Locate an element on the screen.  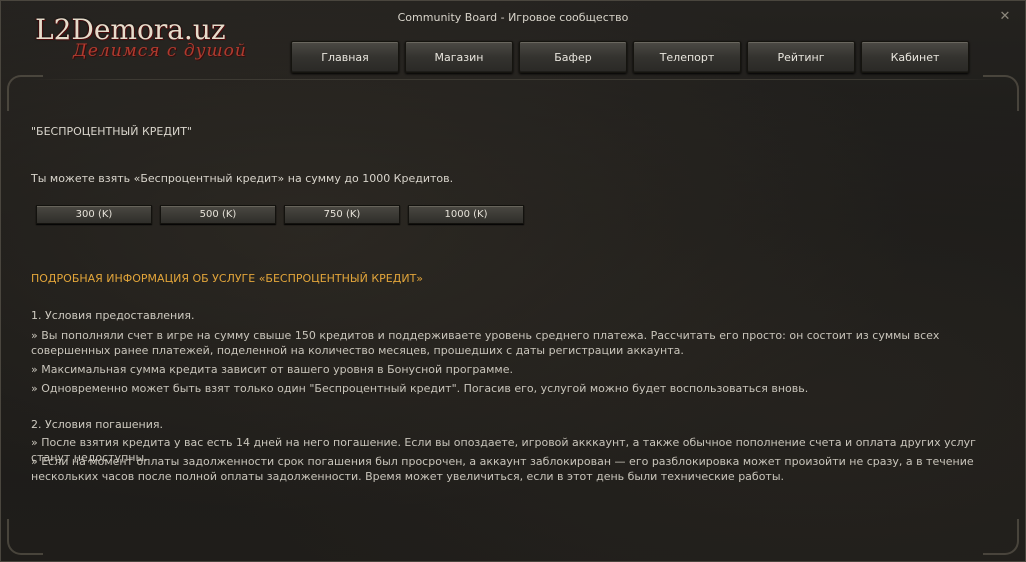
nav-buffer-button: Бафер is located at coordinates (573, 57).